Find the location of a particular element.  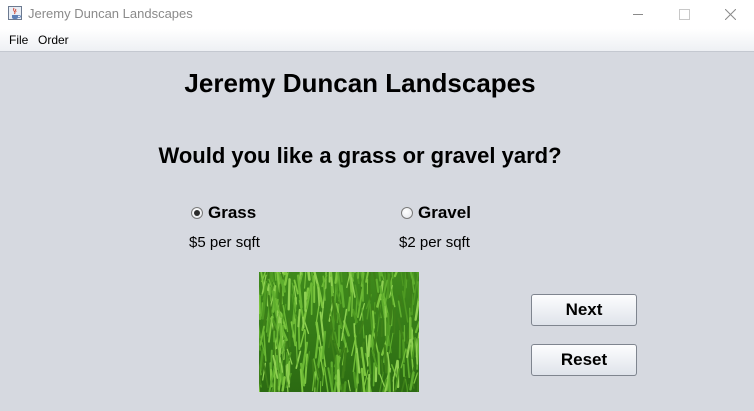

grass-radio-option: Grass is located at coordinates (223, 213).